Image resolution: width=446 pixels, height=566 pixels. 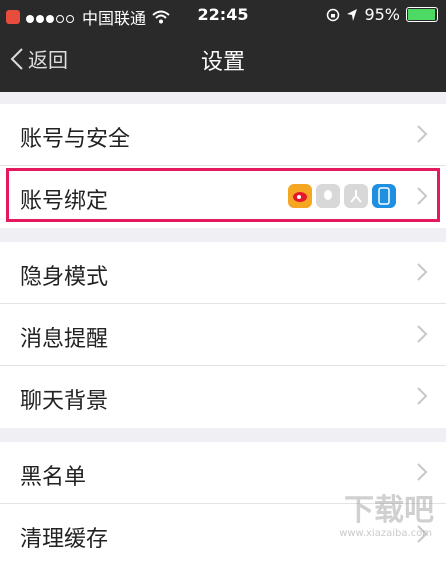 I want to click on settings-item-label: 清理缓存, so click(x=64, y=539).